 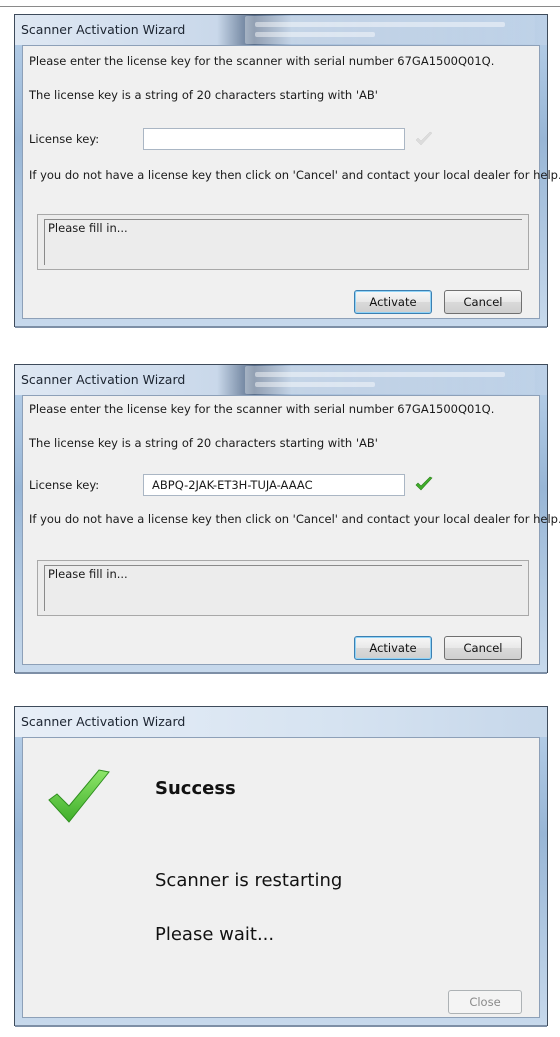 I want to click on success-heading: Success, so click(x=195, y=788).